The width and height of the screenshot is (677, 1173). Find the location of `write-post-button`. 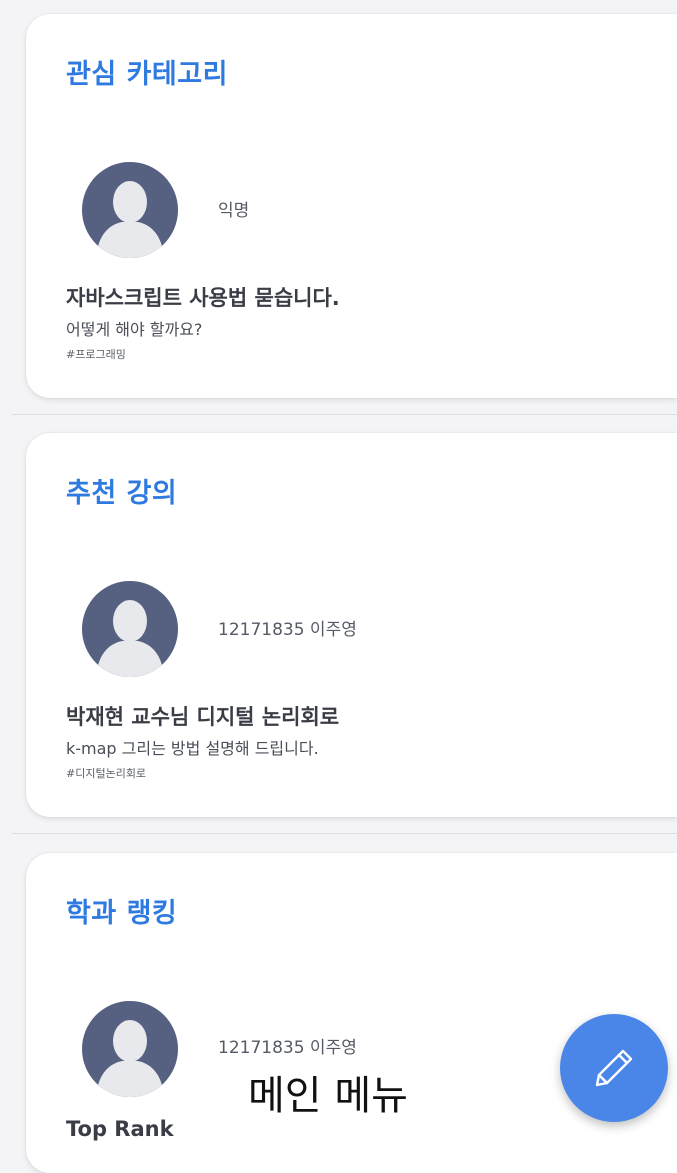

write-post-button is located at coordinates (614, 1068).